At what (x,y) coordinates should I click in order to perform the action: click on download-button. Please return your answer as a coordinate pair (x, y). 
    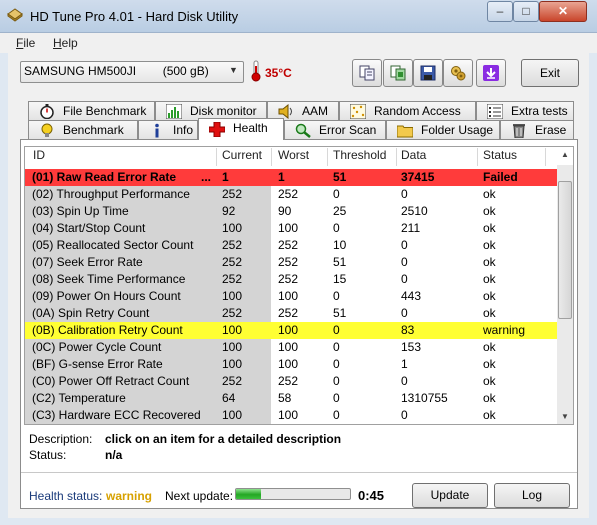
    Looking at the image, I should click on (491, 73).